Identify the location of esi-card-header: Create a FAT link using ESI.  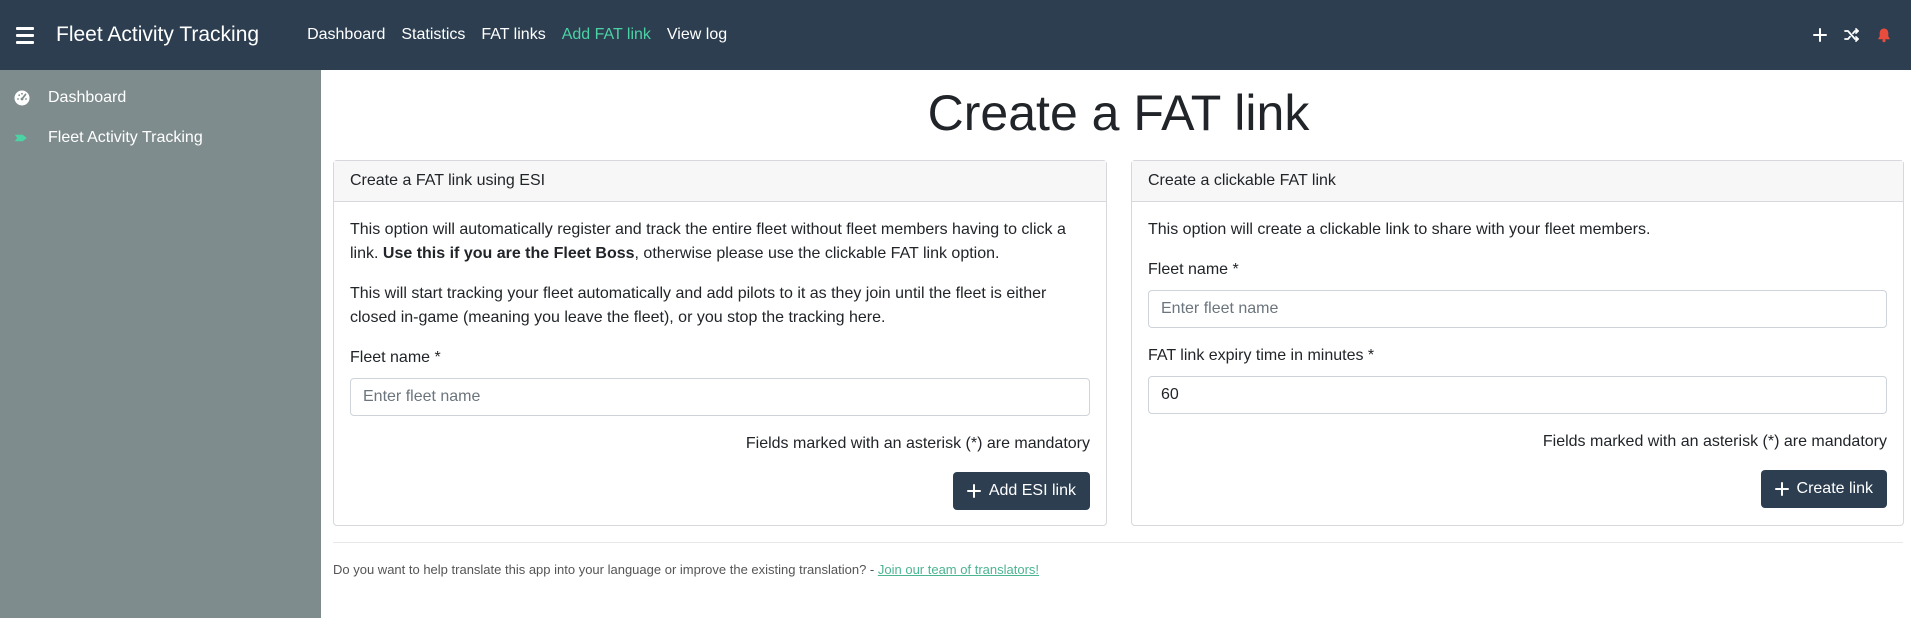
(720, 181).